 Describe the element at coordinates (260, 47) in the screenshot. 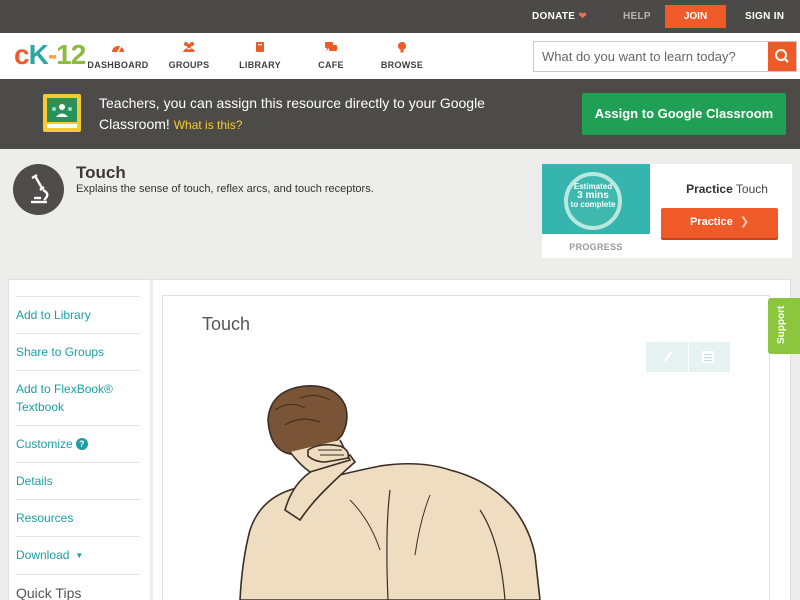

I see `library-icon` at that location.